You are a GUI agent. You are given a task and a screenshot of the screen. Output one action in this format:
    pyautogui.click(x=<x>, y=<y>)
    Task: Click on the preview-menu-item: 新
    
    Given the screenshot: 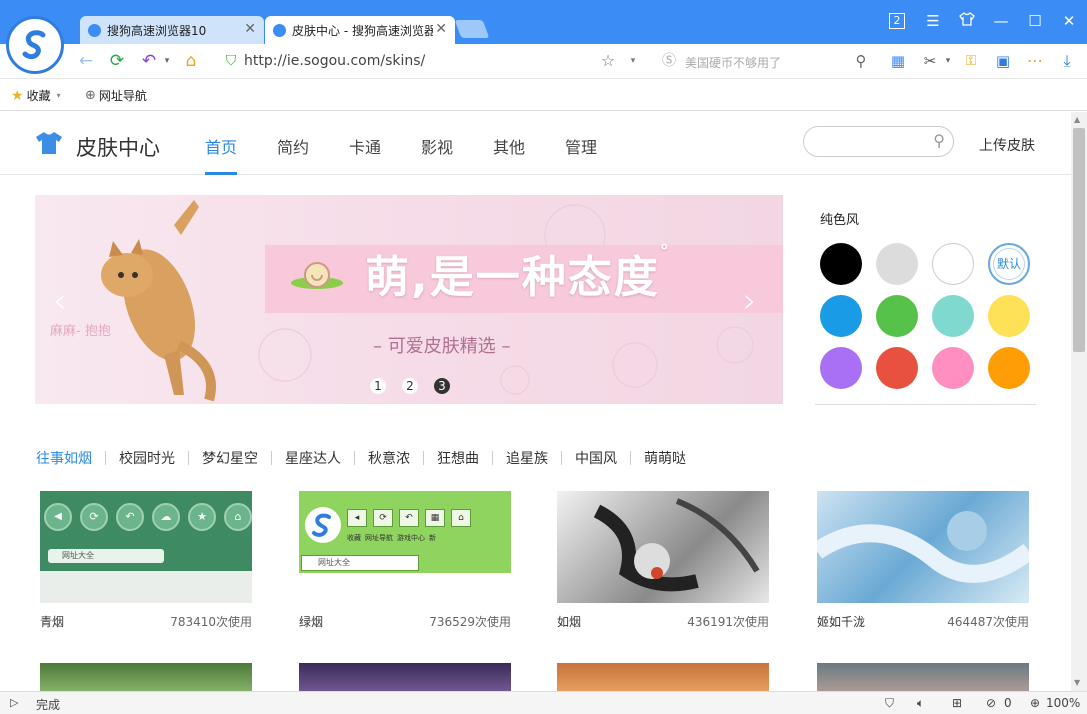 What is the action you would take?
    pyautogui.click(x=432, y=538)
    